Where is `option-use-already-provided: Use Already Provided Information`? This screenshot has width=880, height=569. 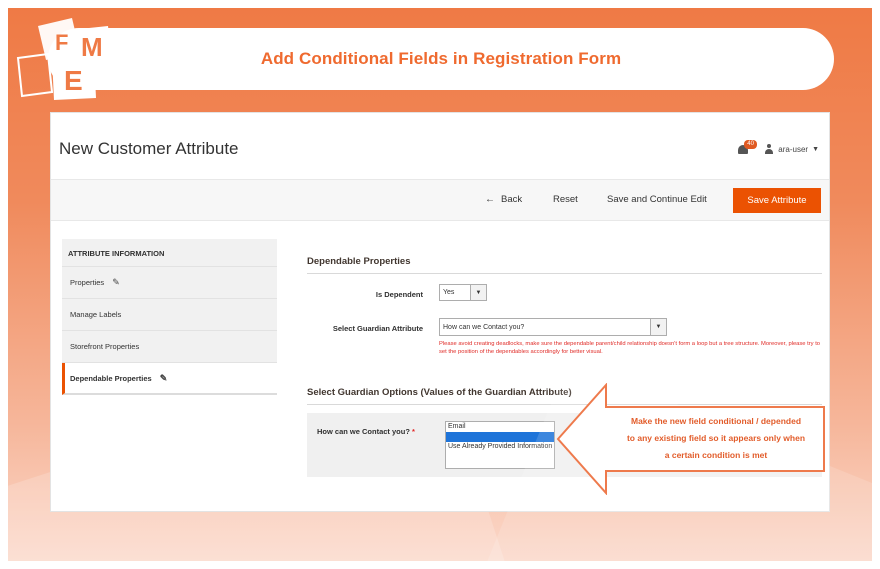
option-use-already-provided: Use Already Provided Information is located at coordinates (500, 447).